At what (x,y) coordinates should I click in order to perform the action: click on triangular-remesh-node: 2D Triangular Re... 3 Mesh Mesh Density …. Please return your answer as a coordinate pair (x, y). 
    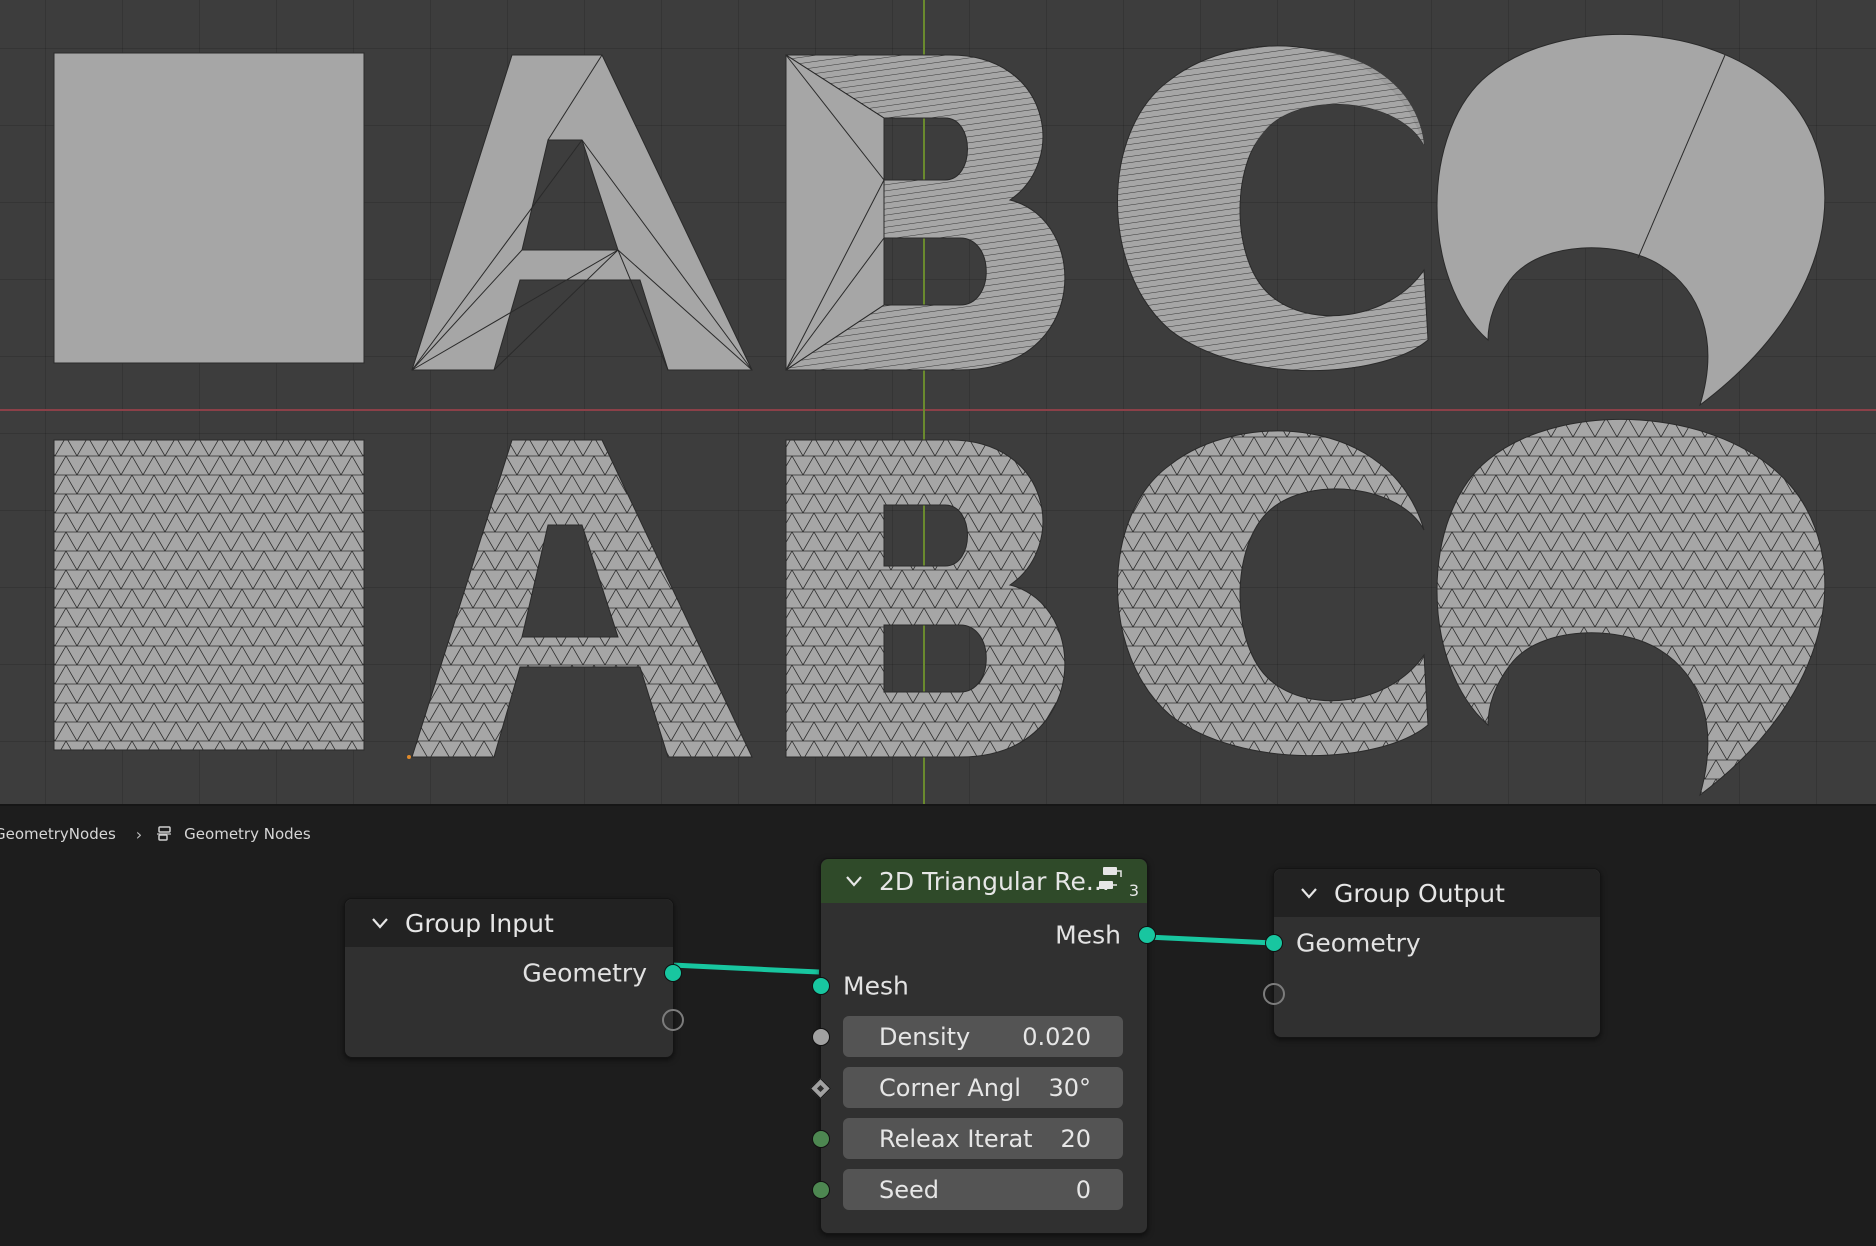
    Looking at the image, I should click on (982, 1046).